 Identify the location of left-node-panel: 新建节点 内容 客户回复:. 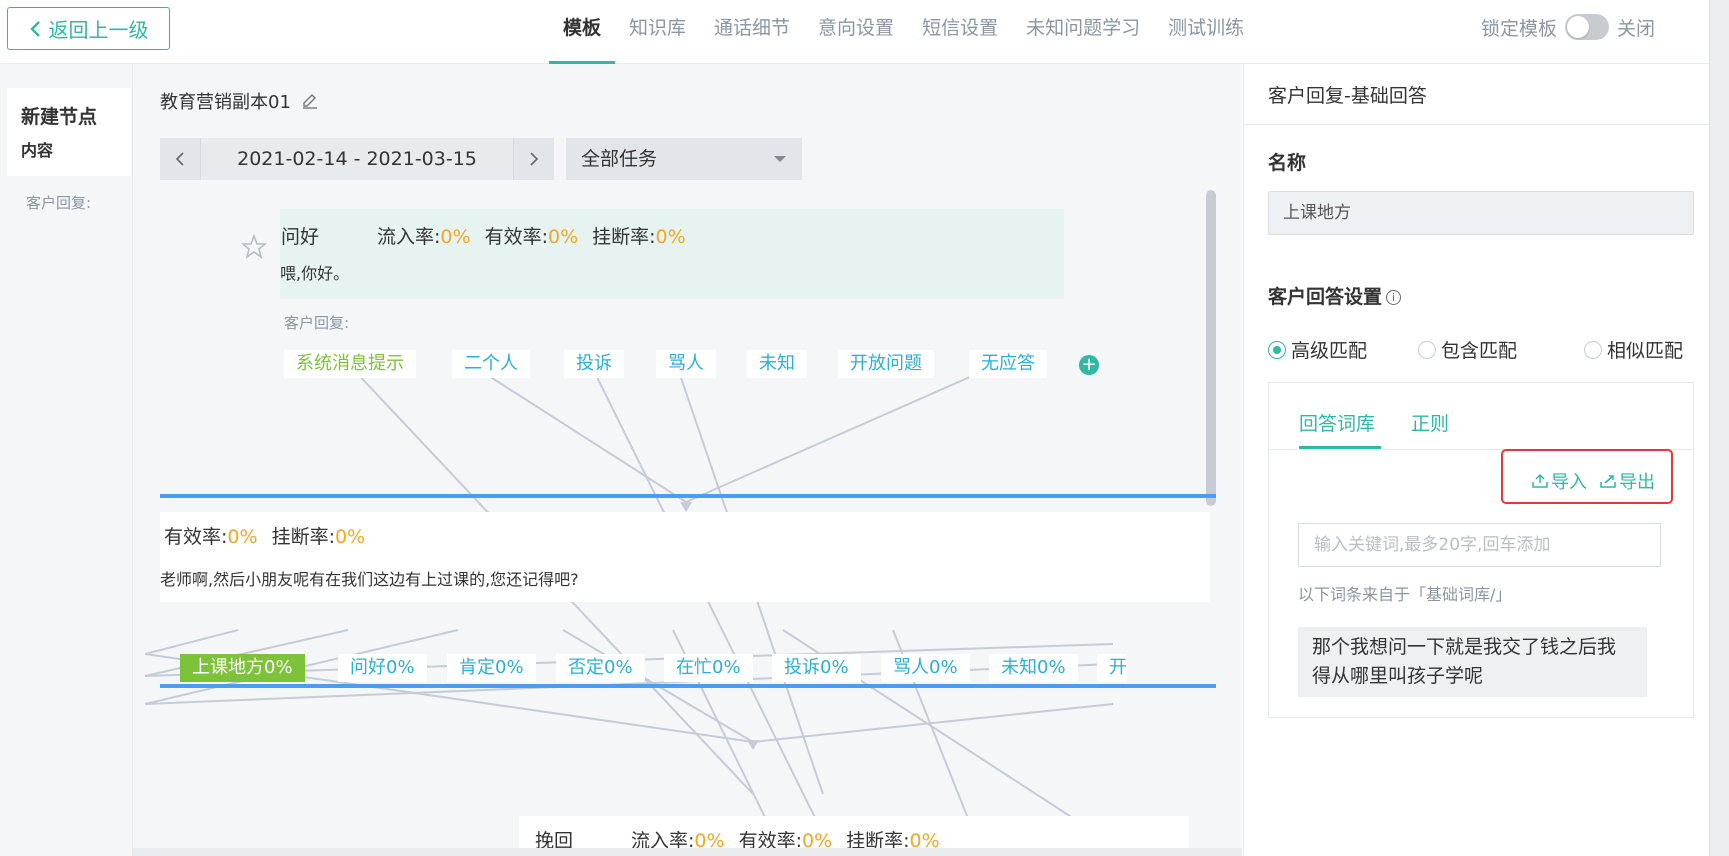
(66, 460).